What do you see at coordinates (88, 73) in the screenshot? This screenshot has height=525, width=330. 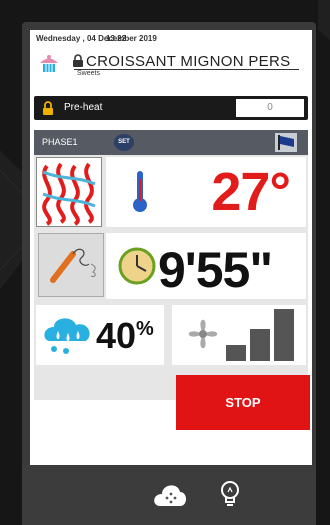 I see `recipe-category: Sweets` at bounding box center [88, 73].